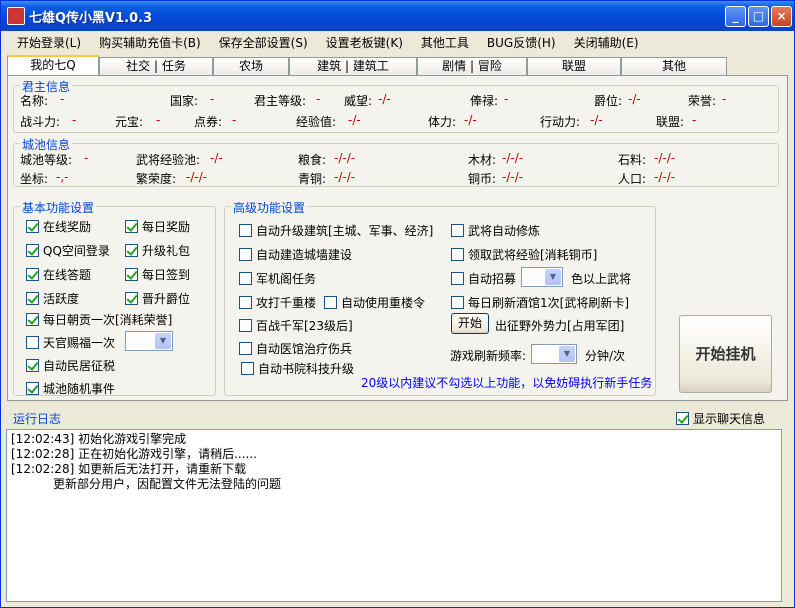 Image resolution: width=795 pixels, height=608 pixels. Describe the element at coordinates (304, 255) in the screenshot. I see `checkbox-label: 自动建造城墙建设` at that location.